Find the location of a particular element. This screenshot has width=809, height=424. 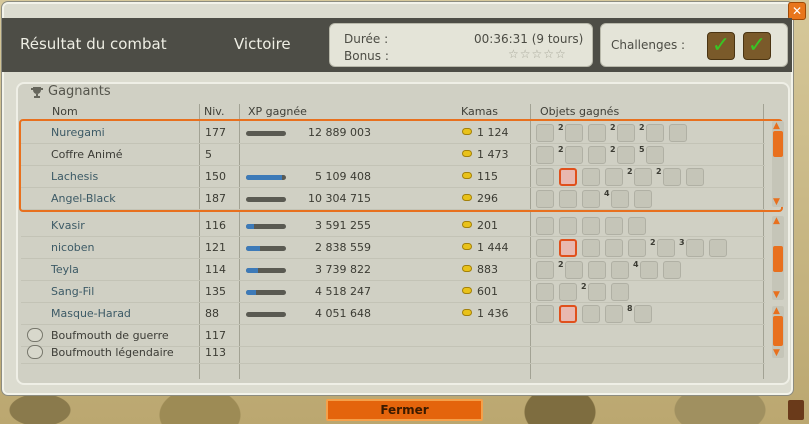

challenges-label: Challenges : is located at coordinates (648, 45).